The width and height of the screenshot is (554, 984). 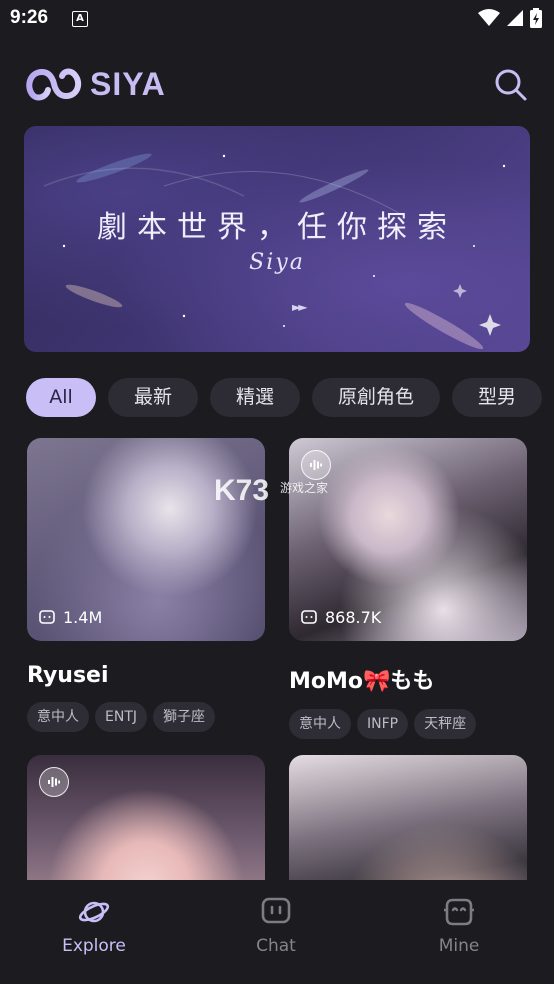 What do you see at coordinates (277, 19) in the screenshot?
I see `status-bar: 9:26 A` at bounding box center [277, 19].